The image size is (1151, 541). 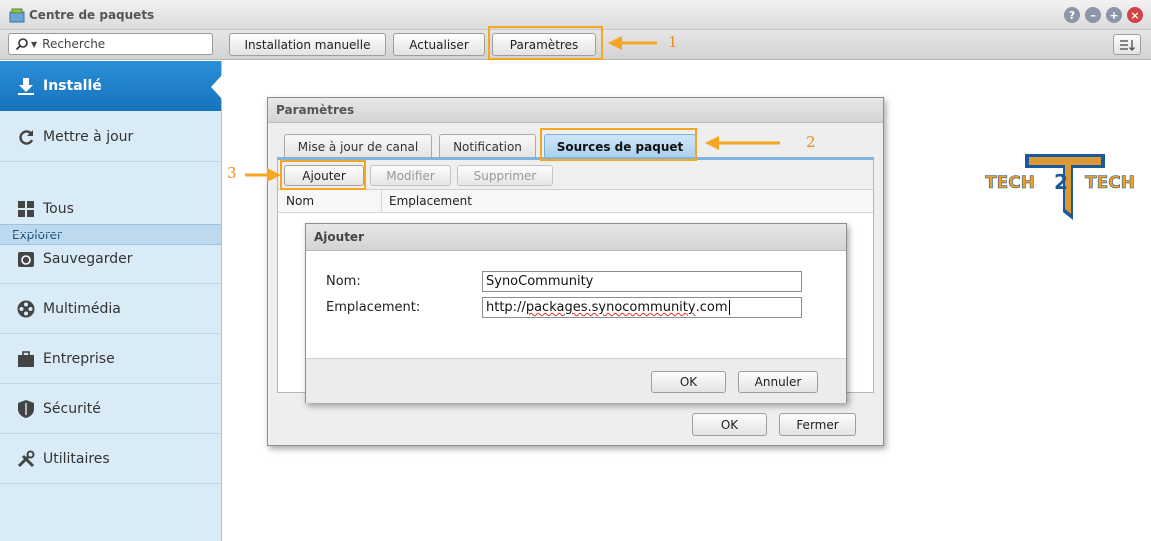 I want to click on sidebar-item-installed: Installé, so click(x=110, y=86).